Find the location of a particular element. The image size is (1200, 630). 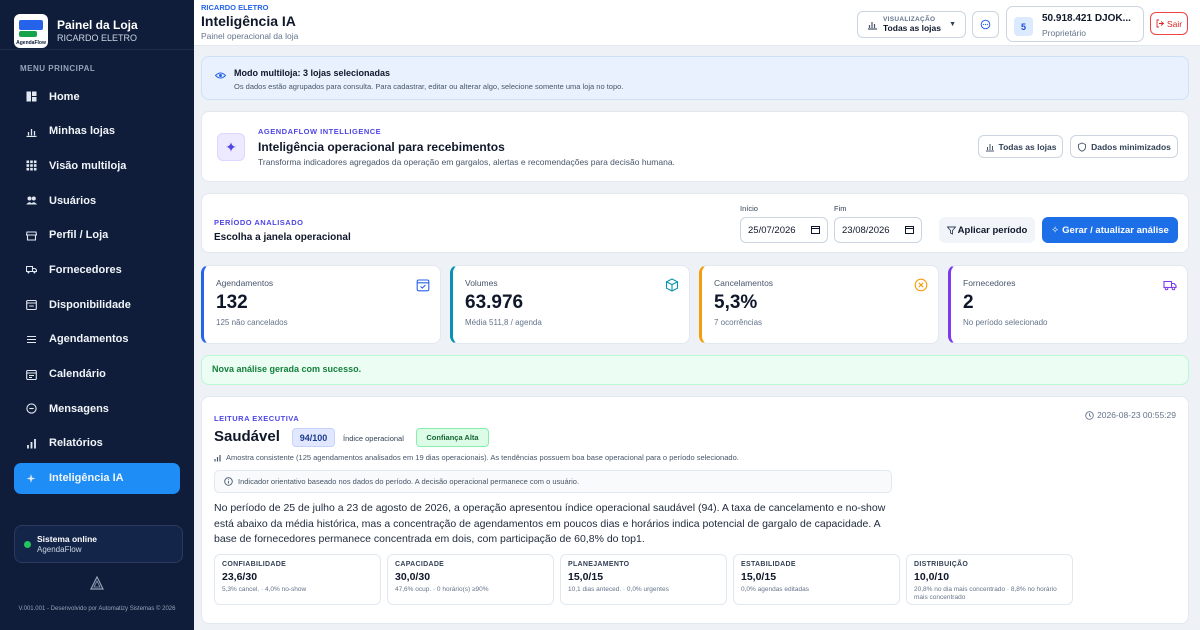

clock-icon is located at coordinates (1089, 415).